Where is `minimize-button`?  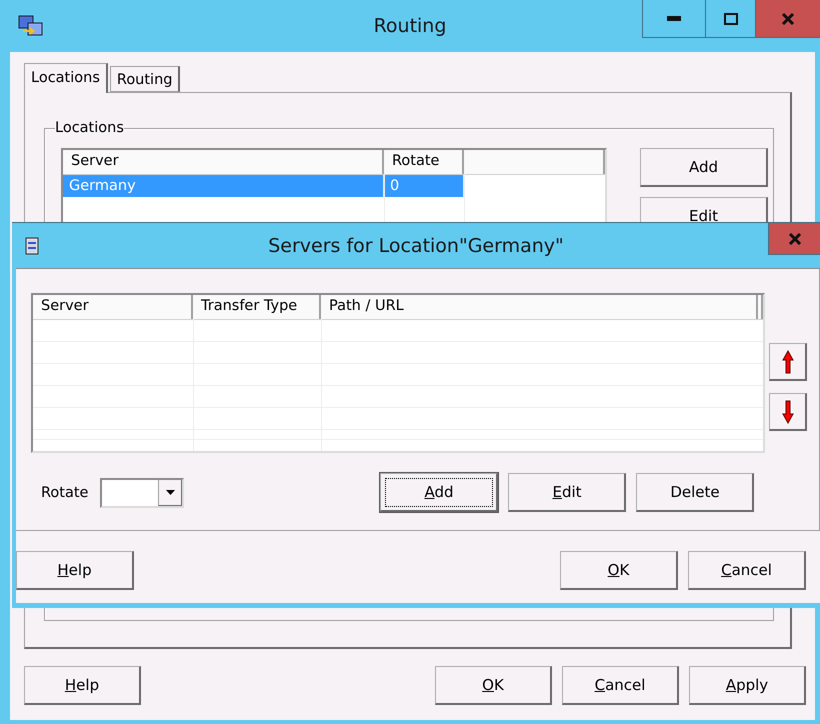
minimize-button is located at coordinates (673, 19).